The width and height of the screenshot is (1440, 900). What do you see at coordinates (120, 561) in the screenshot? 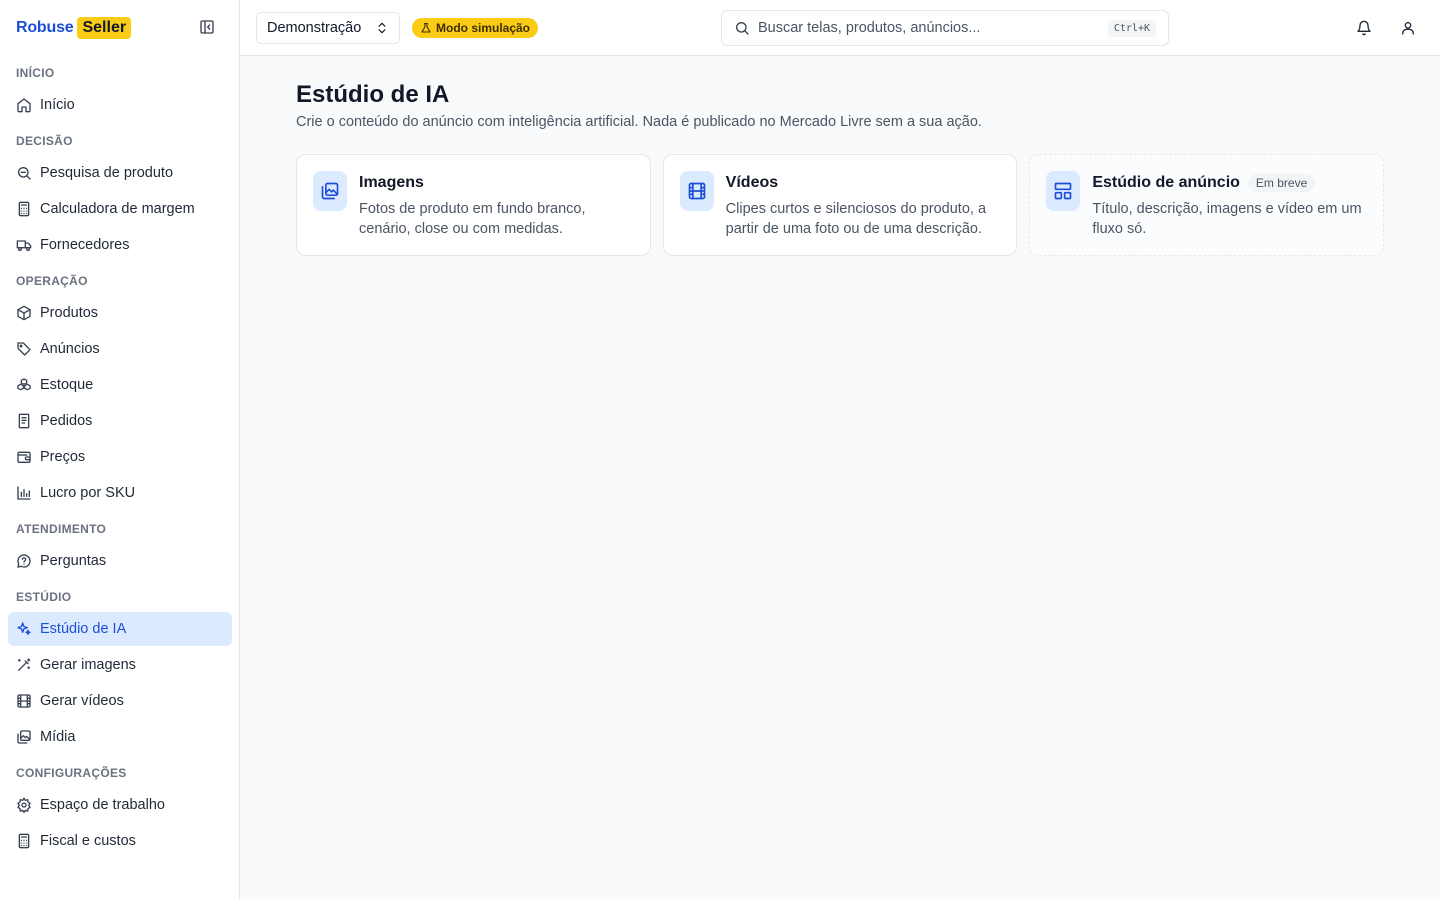
I see `sidebar-item-perguntas: Perguntas` at bounding box center [120, 561].